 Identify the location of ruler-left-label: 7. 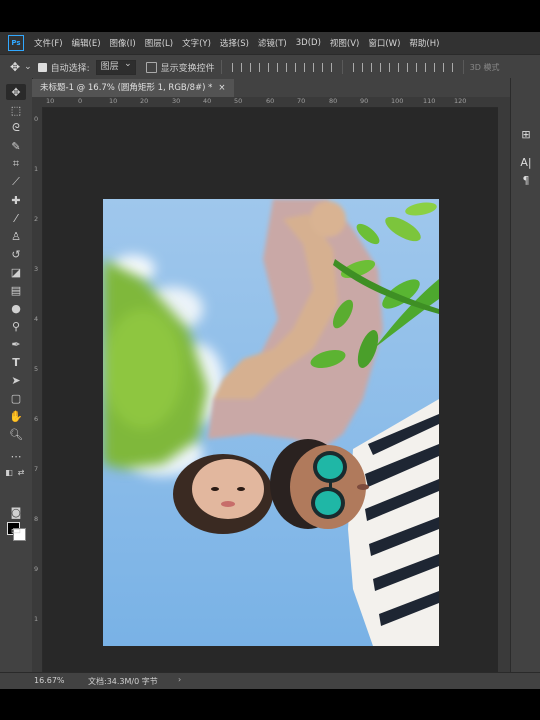
(36, 469).